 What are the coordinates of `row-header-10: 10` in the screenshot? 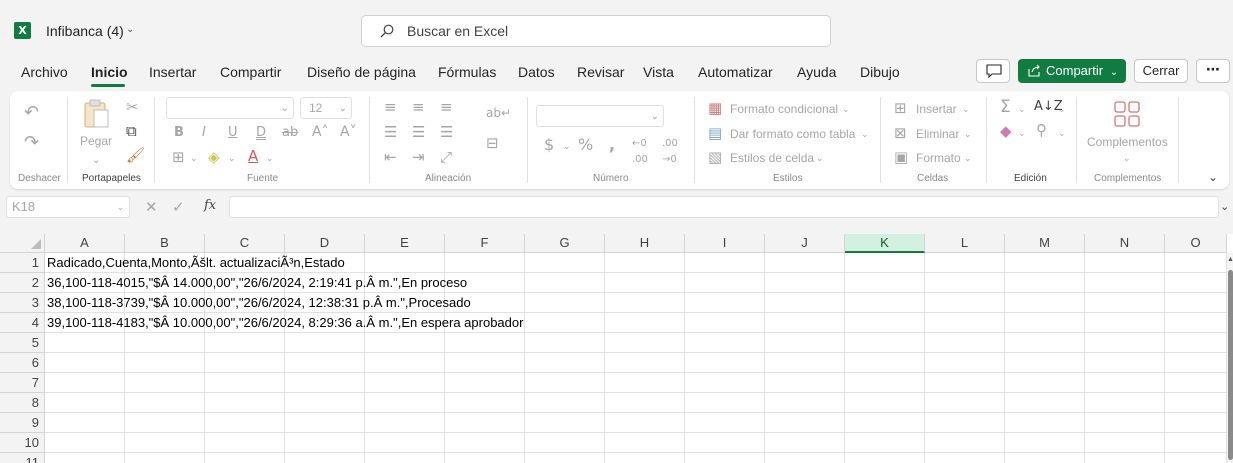 It's located at (22, 443).